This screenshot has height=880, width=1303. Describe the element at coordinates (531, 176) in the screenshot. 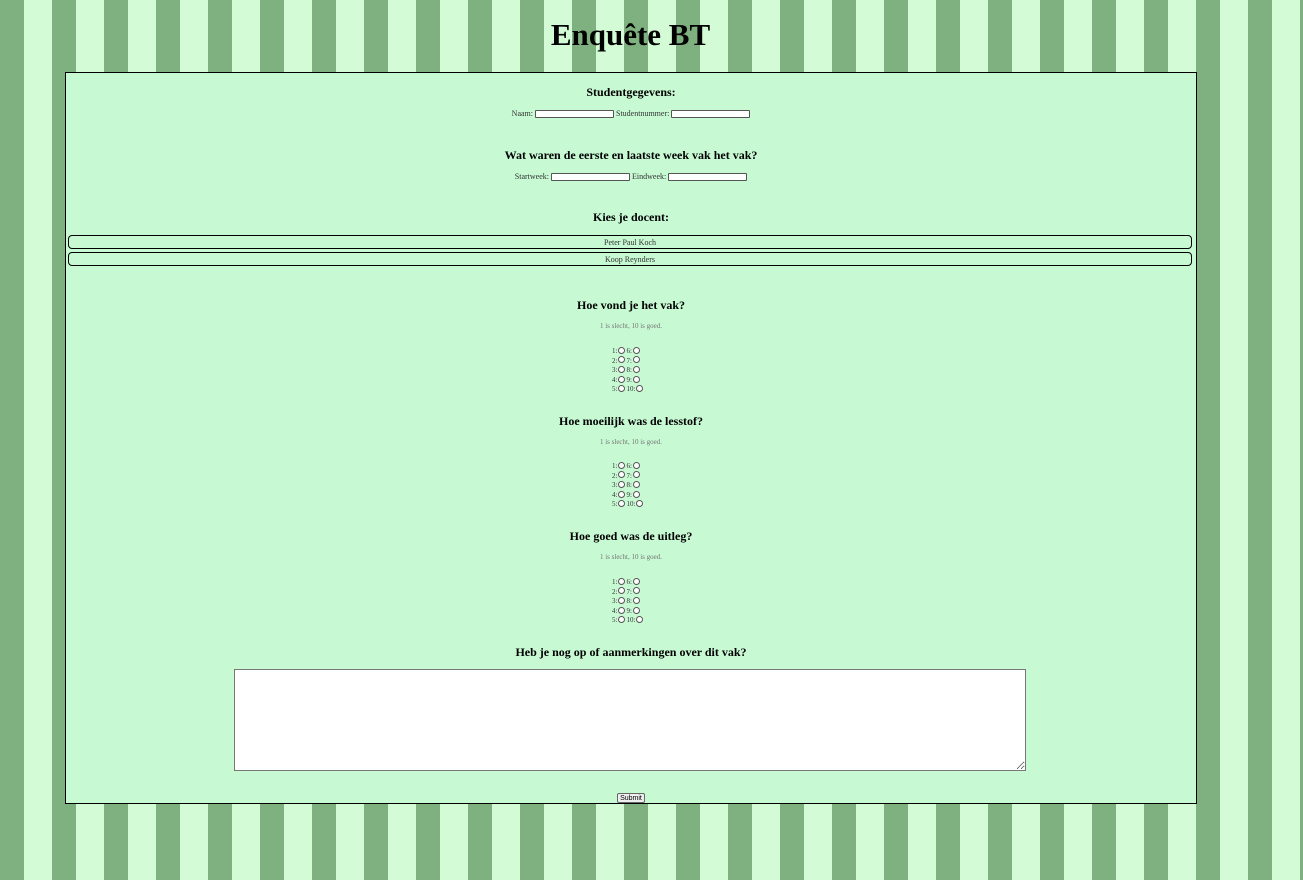

I see `start-week-label: Startweek:` at that location.